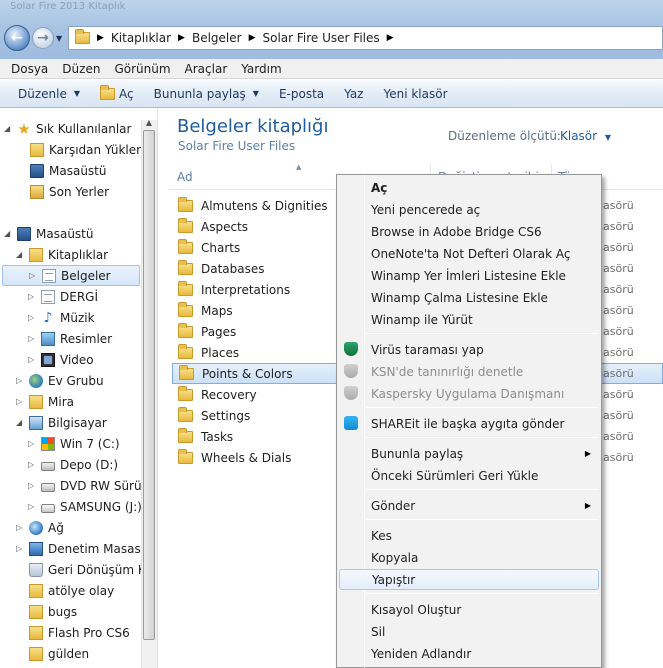 This screenshot has width=663, height=668. I want to click on arrange-by-dropdown: Klasör ▼, so click(585, 136).